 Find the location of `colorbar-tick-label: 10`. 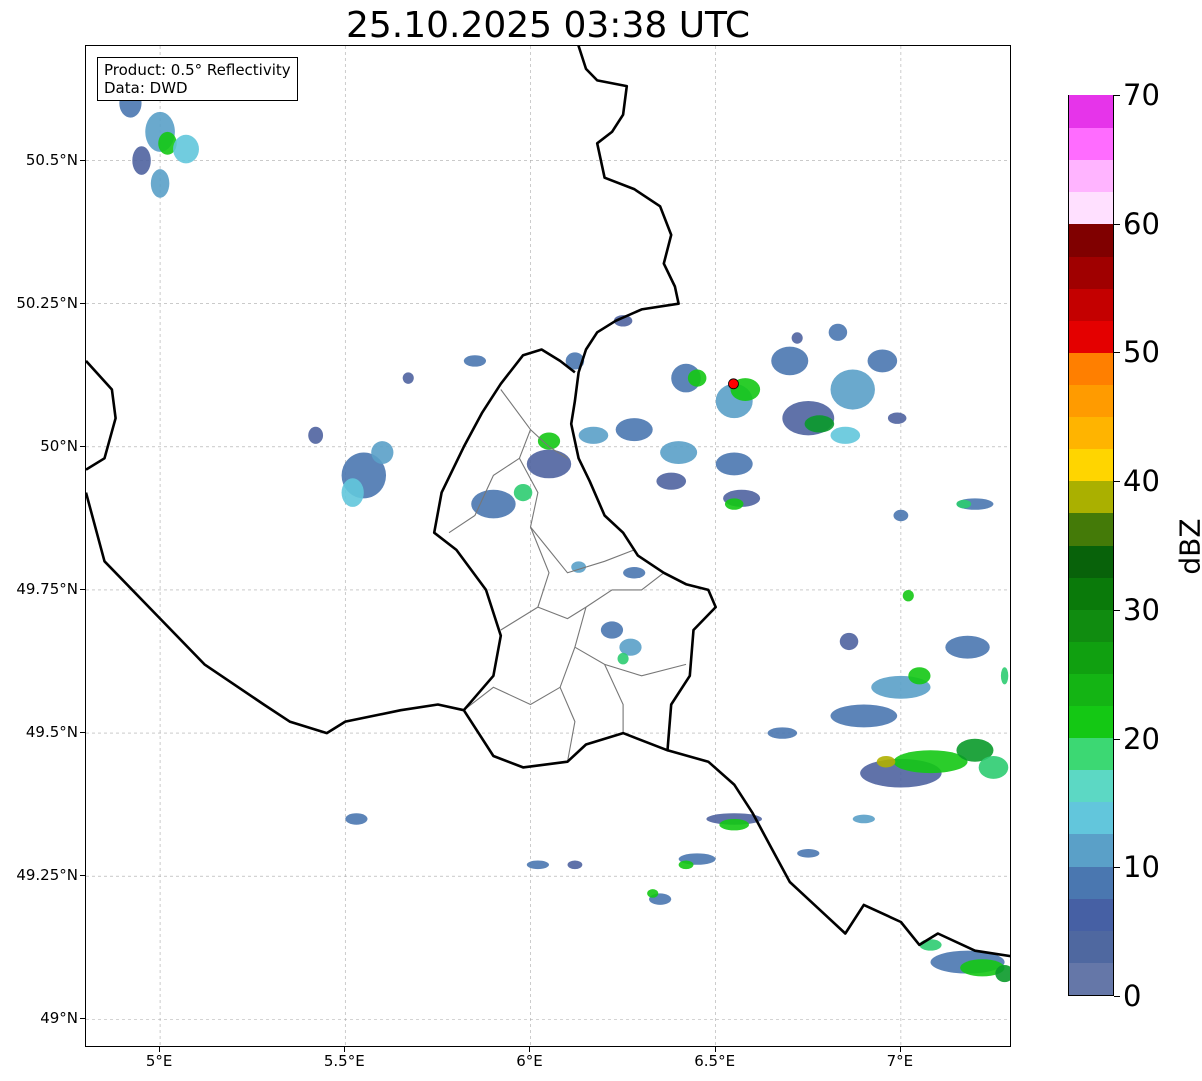

colorbar-tick-label: 10 is located at coordinates (1141, 867).